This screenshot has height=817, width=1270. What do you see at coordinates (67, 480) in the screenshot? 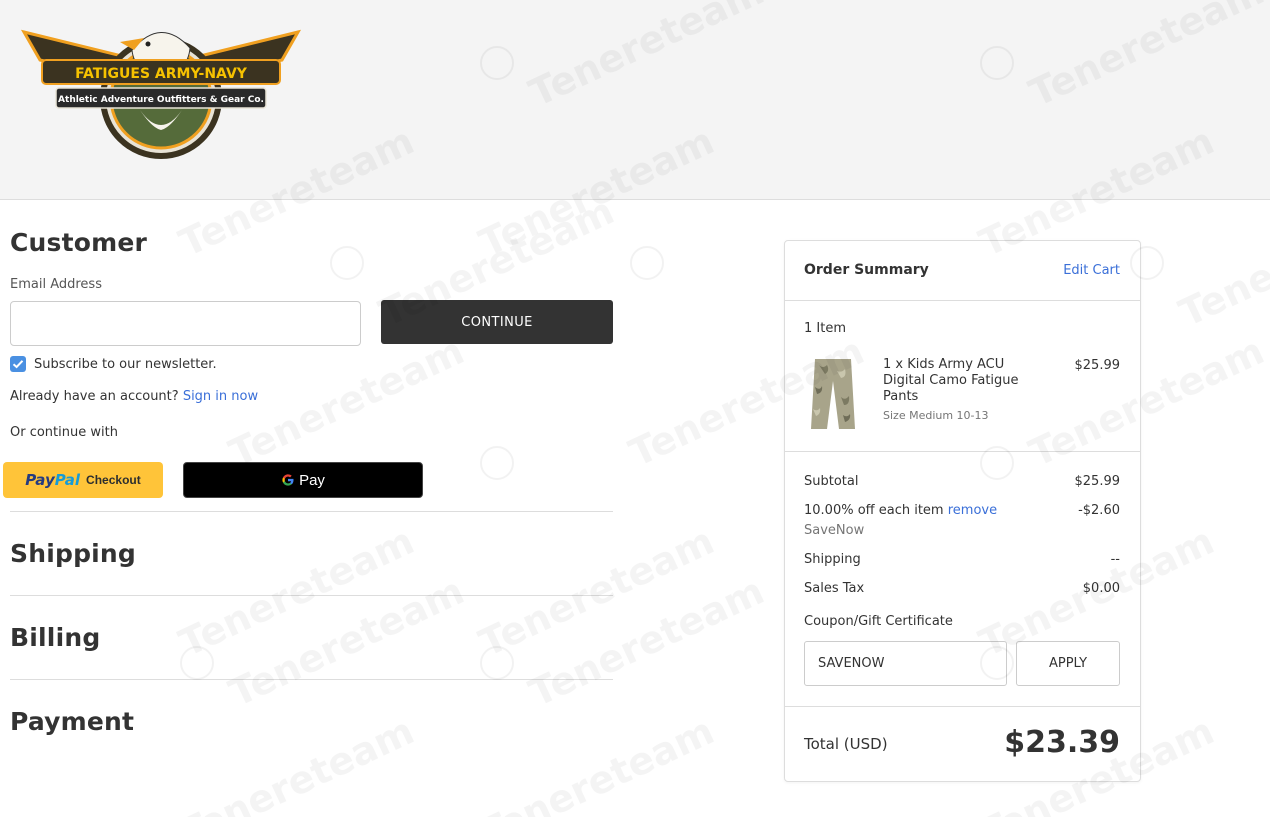
I see `paypal-pal-text: Pal` at bounding box center [67, 480].